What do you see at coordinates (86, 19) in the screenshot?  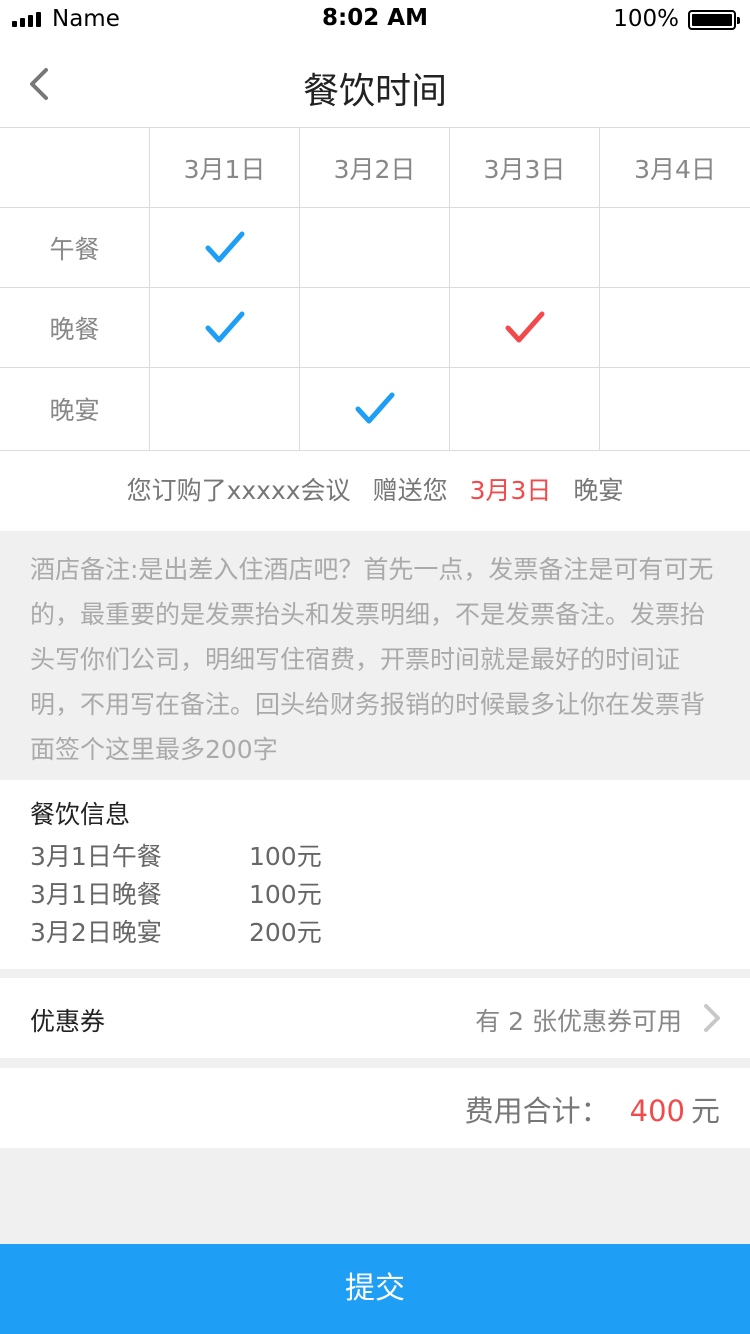 I see `carrier-name: Name` at bounding box center [86, 19].